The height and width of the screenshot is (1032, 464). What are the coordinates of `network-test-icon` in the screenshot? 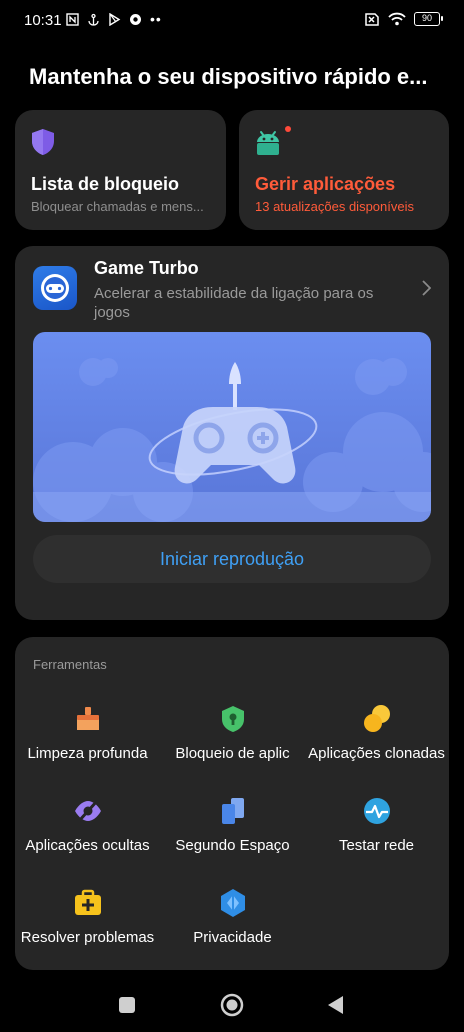 It's located at (377, 811).